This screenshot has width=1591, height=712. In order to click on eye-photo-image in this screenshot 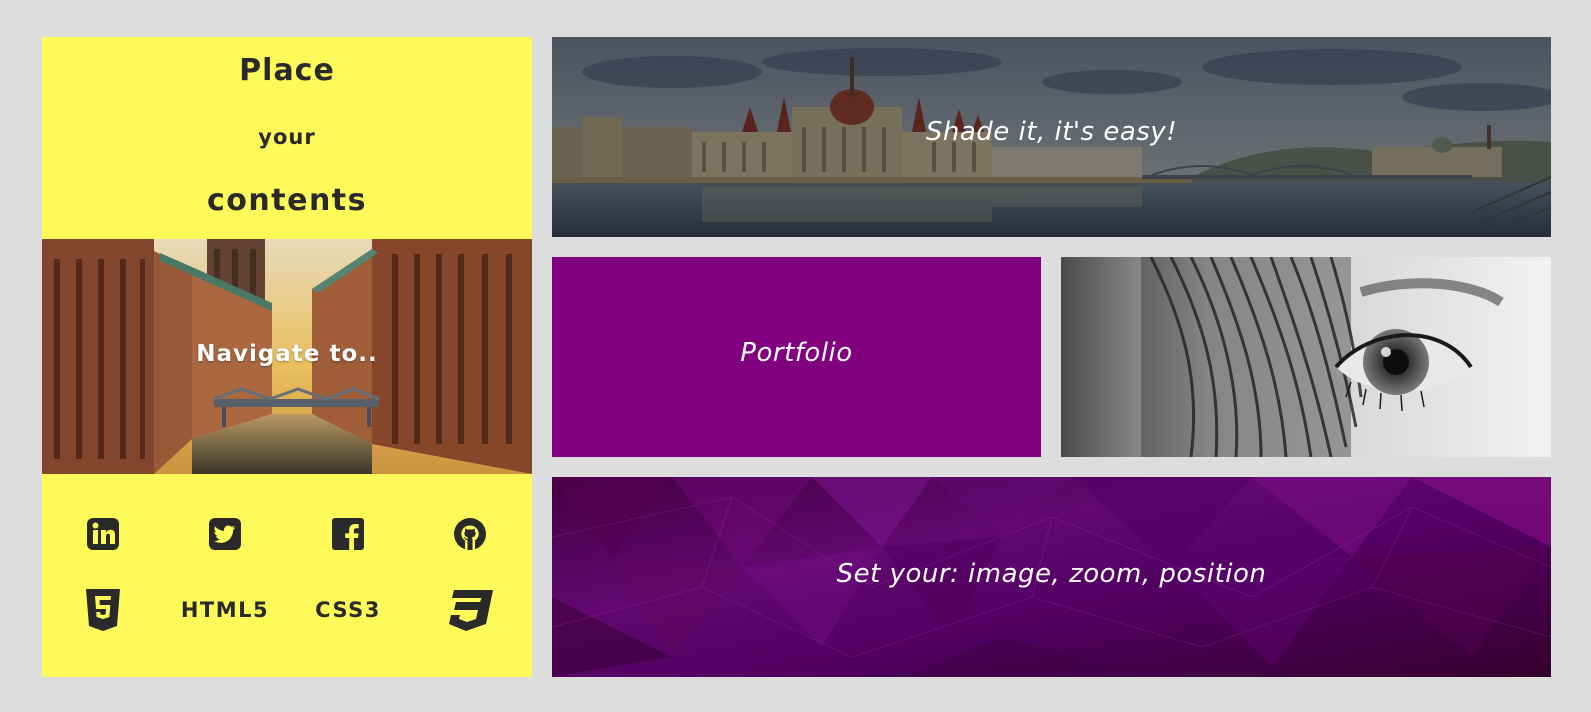, I will do `click(1306, 357)`.